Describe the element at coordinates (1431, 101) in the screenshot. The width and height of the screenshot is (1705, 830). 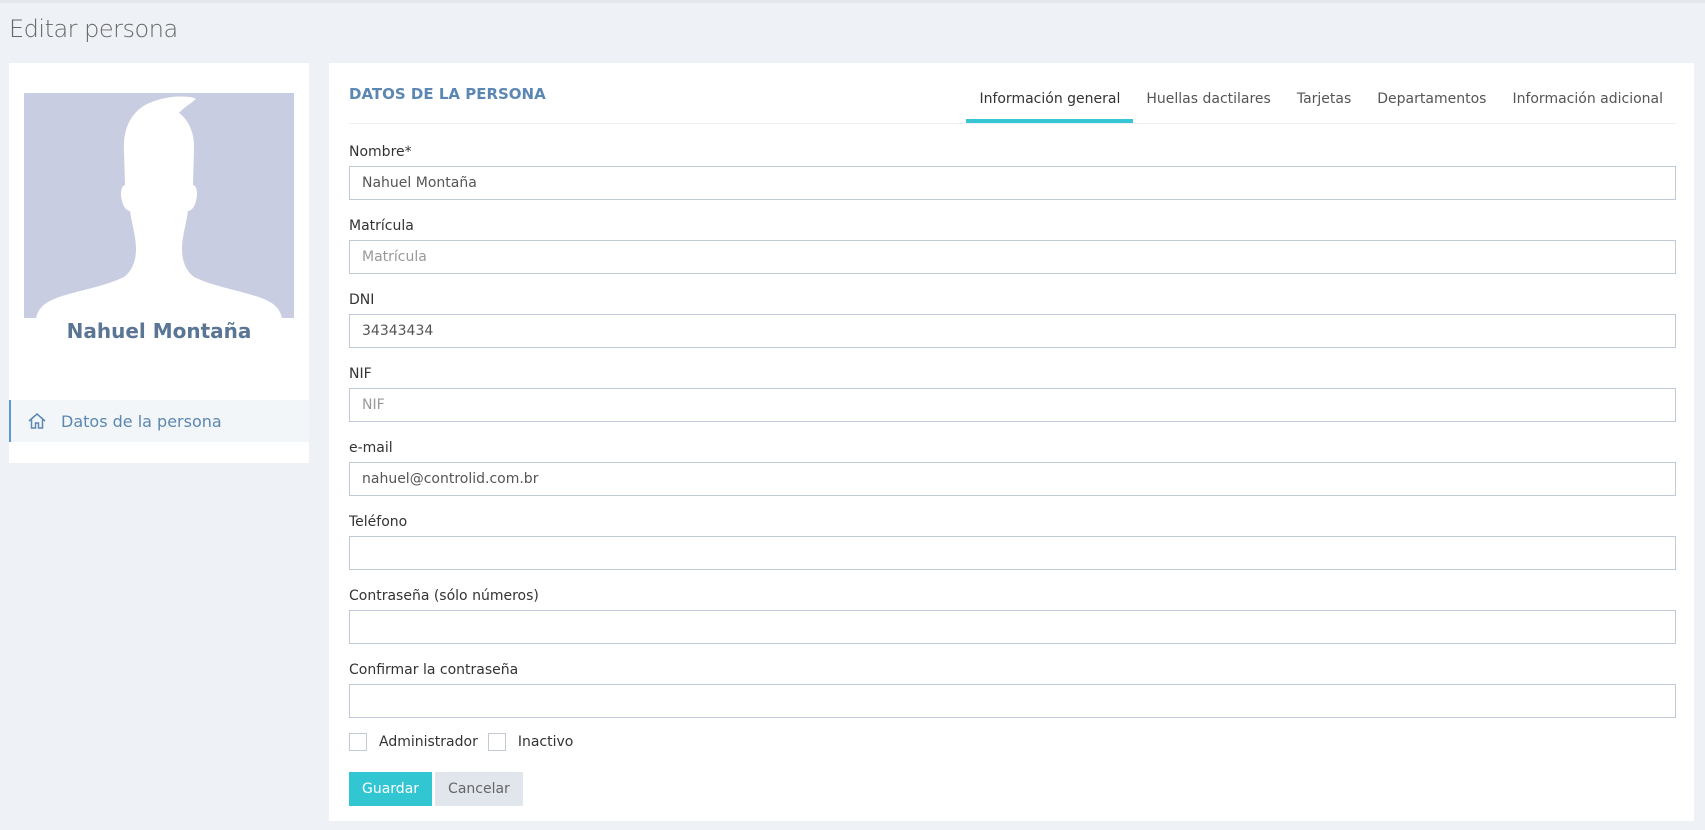
I see `tab-departamentos: Departamentos` at that location.